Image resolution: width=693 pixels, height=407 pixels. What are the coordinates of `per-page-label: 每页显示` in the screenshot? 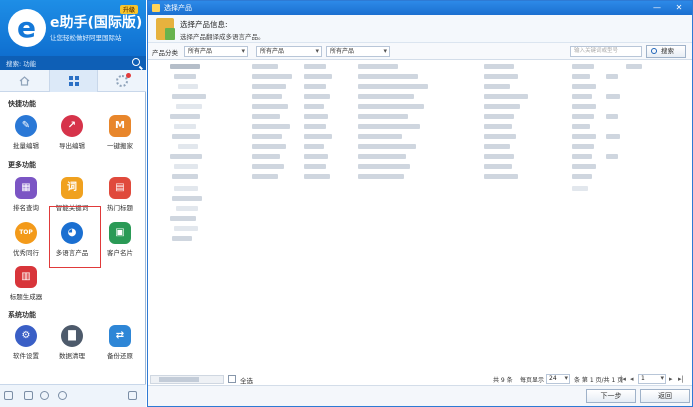 It's located at (532, 380).